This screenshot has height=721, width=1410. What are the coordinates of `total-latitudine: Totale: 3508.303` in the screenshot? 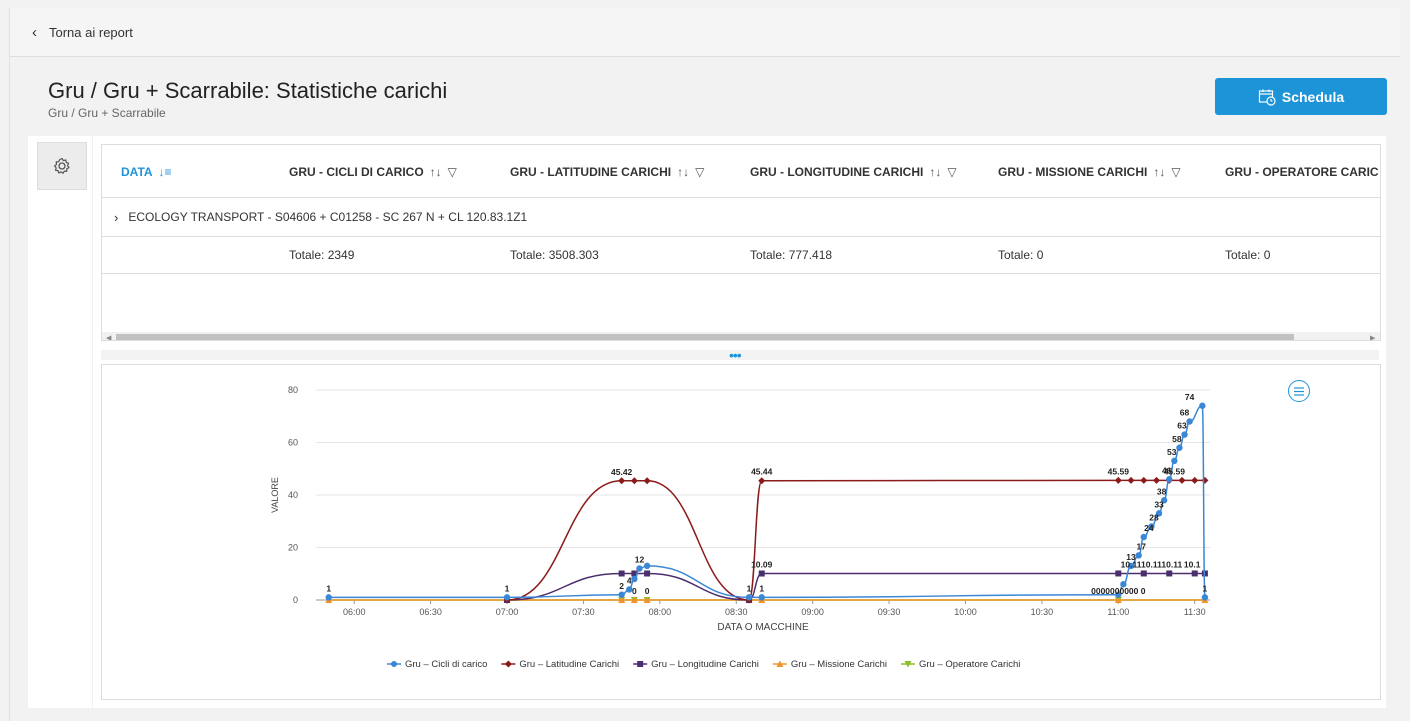 It's located at (554, 255).